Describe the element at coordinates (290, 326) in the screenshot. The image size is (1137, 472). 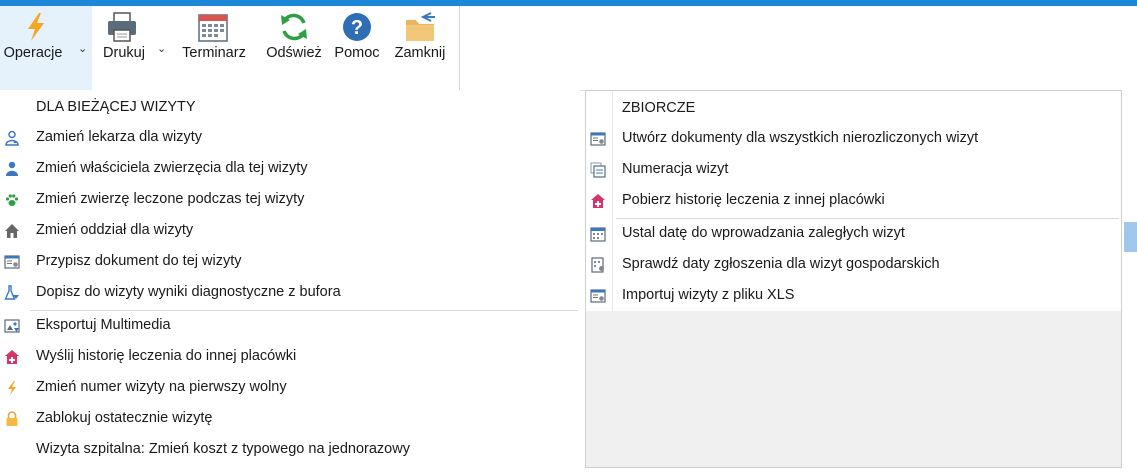
I see `menu-item-export-multimedia: Eksportuj Multimedia` at that location.